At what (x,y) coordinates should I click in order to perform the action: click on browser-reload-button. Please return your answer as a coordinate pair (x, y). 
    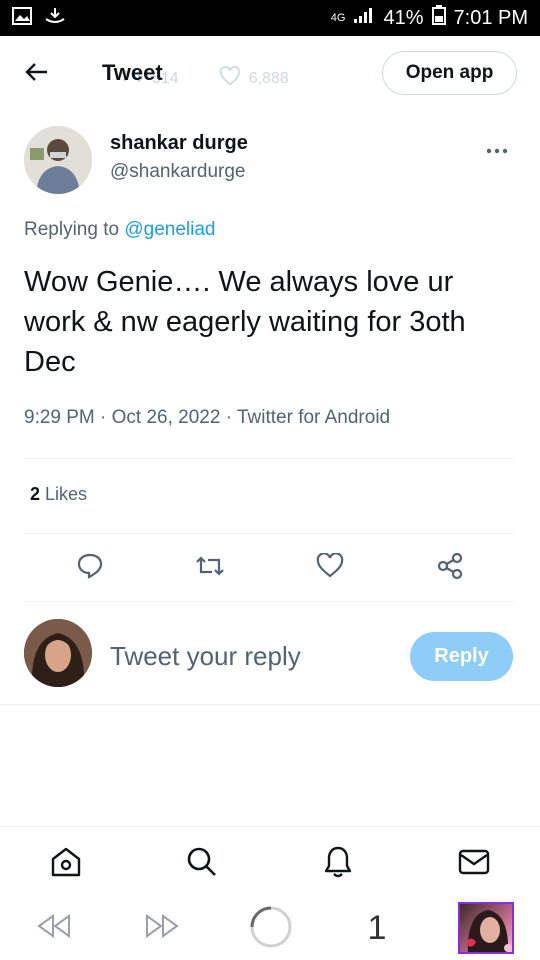
    Looking at the image, I should click on (271, 929).